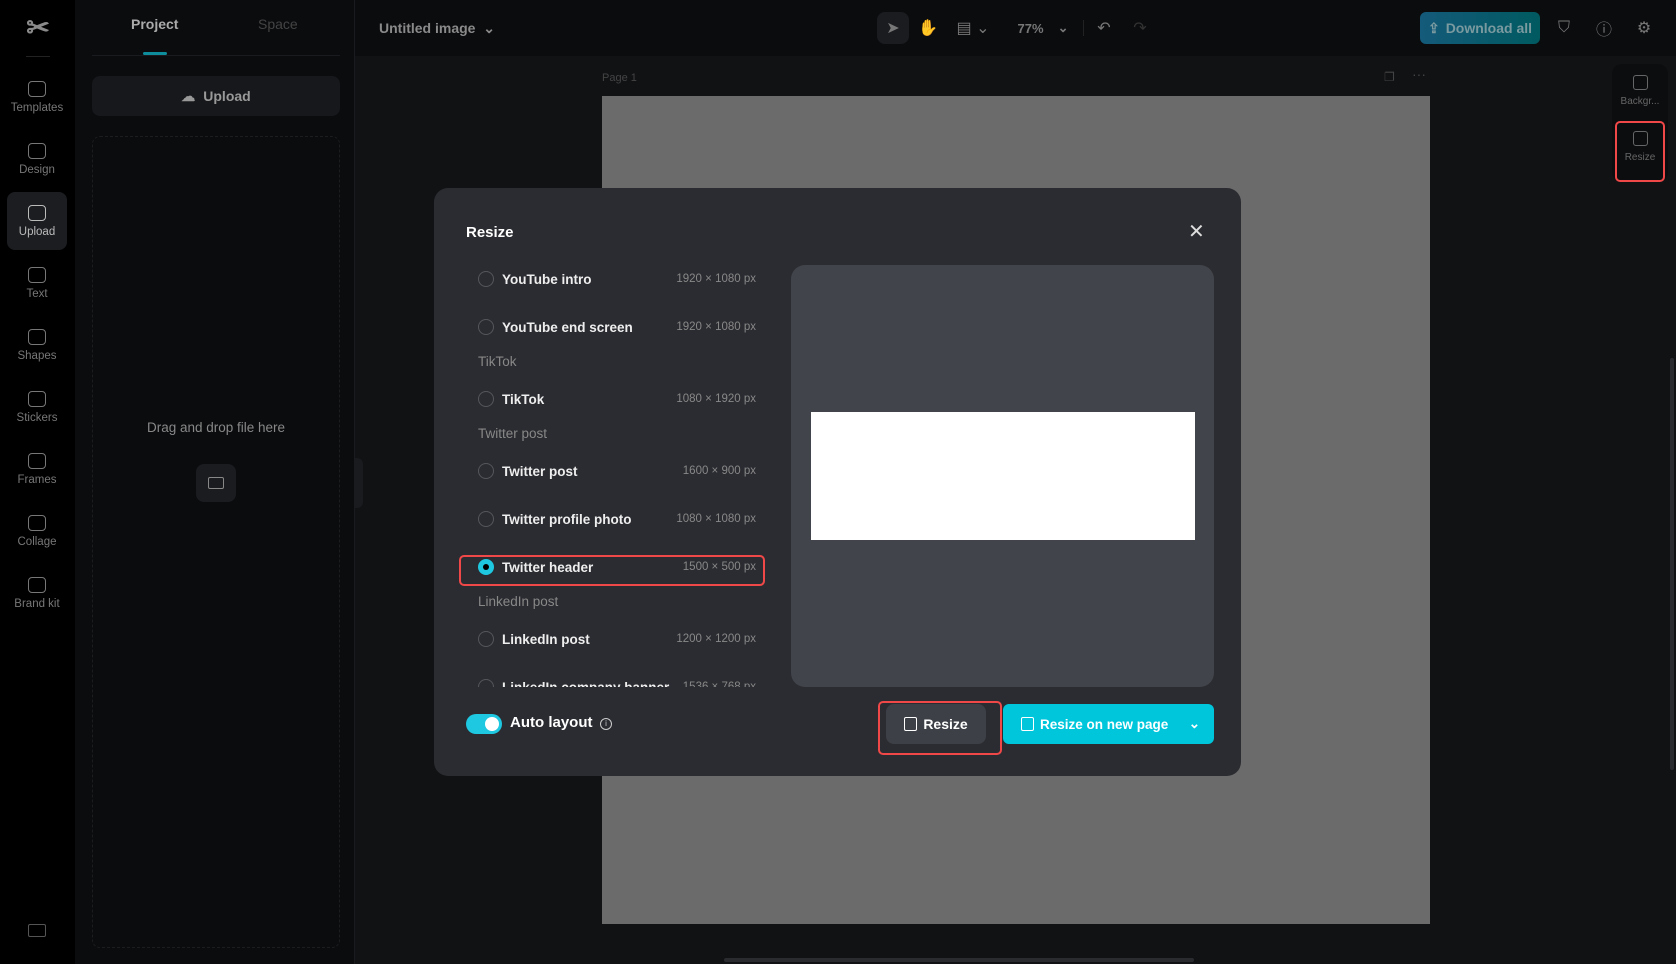  I want to click on shapes-icon, so click(37, 336).